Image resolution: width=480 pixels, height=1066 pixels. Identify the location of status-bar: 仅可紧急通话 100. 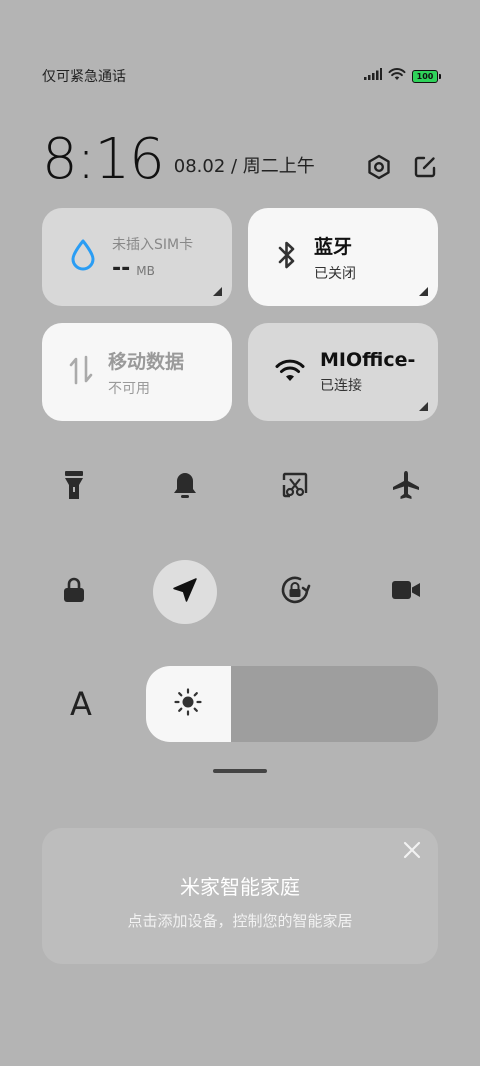
(241, 76).